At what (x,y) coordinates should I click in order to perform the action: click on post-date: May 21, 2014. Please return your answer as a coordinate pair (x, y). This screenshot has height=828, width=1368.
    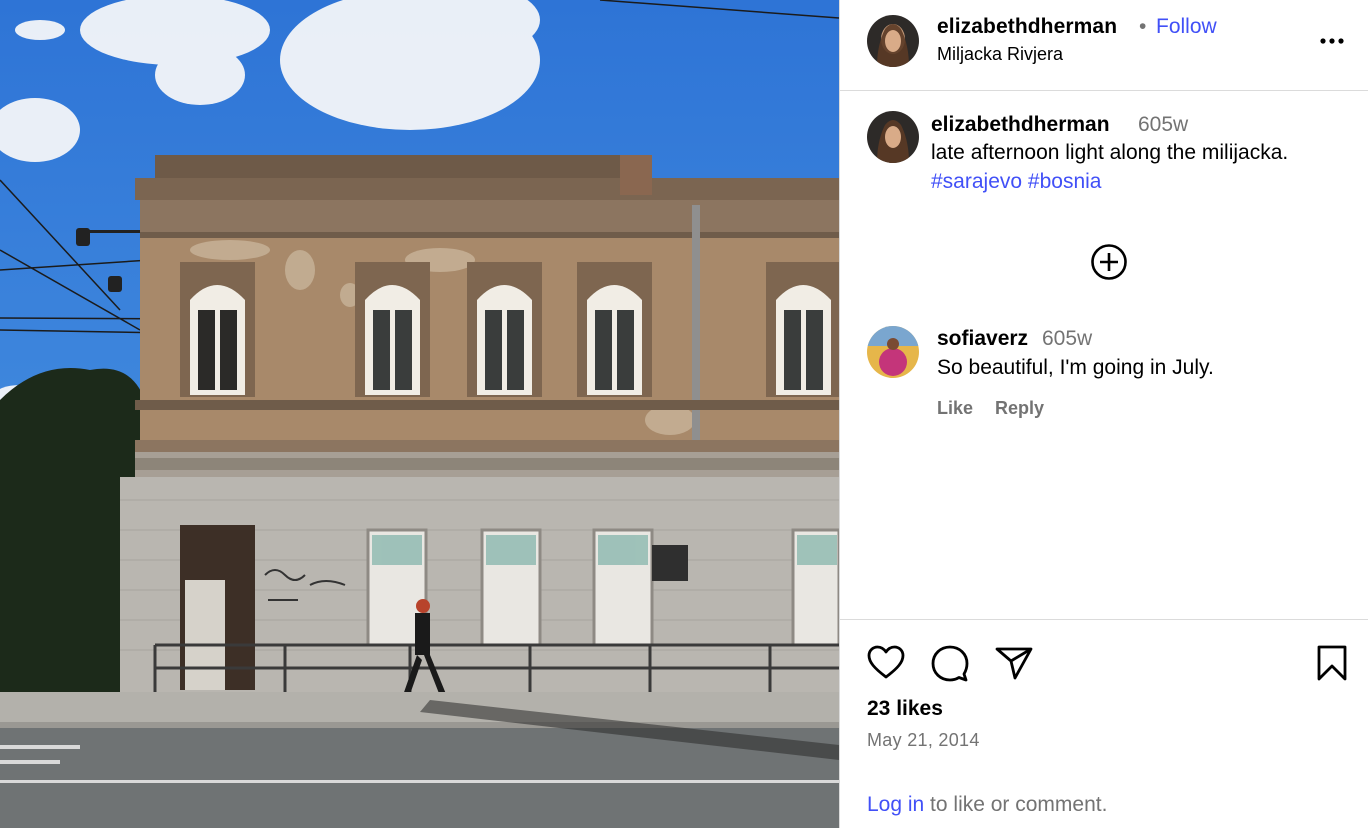
    Looking at the image, I should click on (923, 740).